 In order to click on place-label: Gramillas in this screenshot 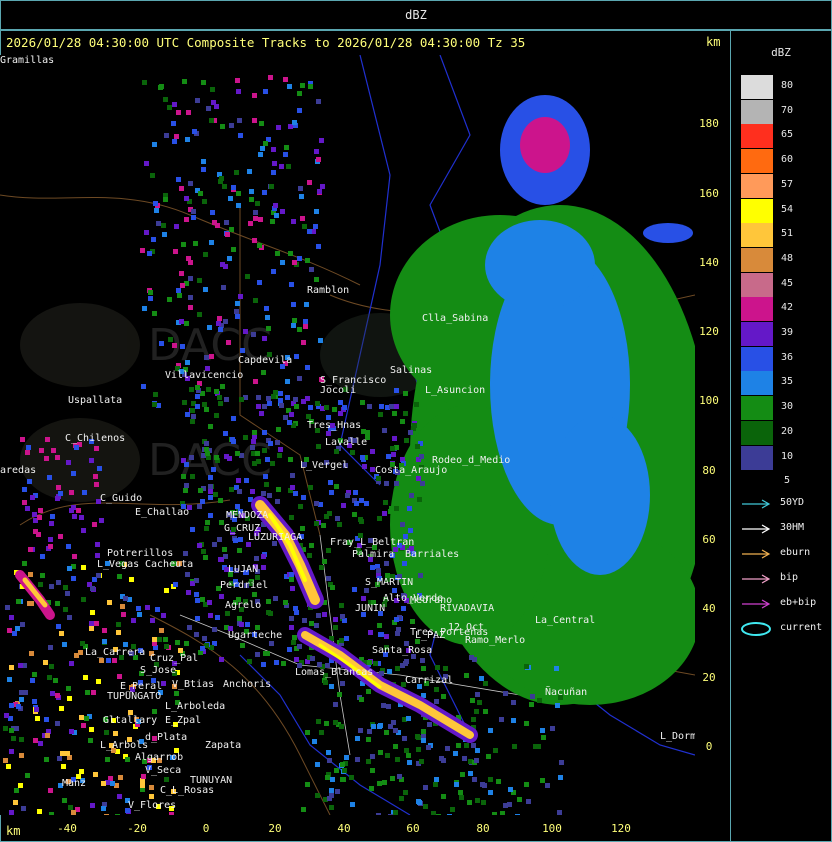, I will do `click(27, 60)`.